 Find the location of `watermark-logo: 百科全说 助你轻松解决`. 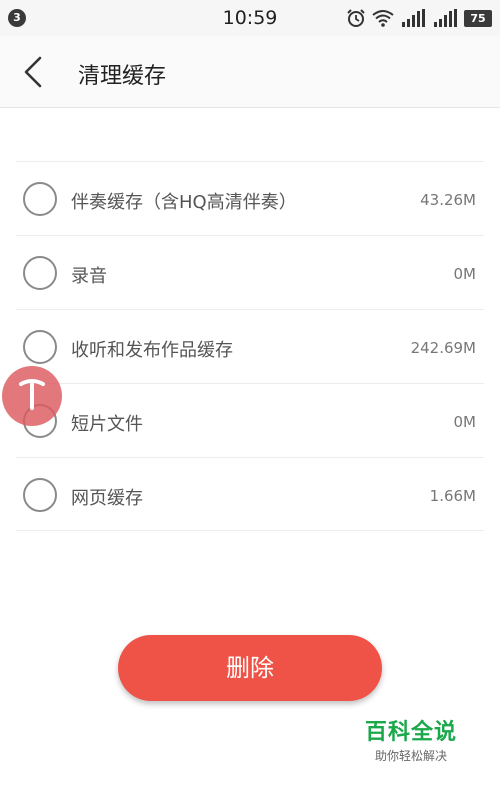

watermark-logo: 百科全说 助你轻松解决 is located at coordinates (411, 739).